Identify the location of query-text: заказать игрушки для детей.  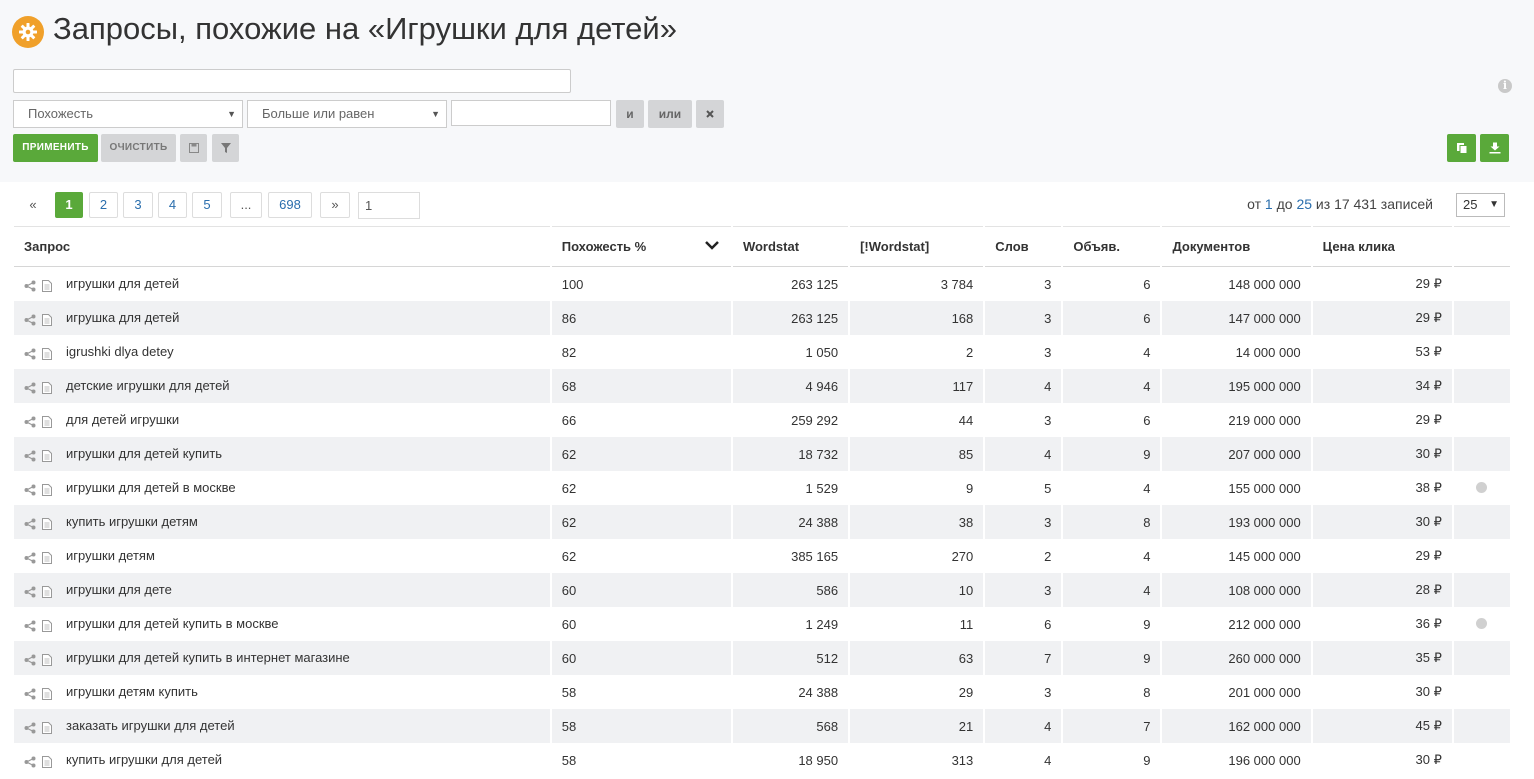
(150, 725).